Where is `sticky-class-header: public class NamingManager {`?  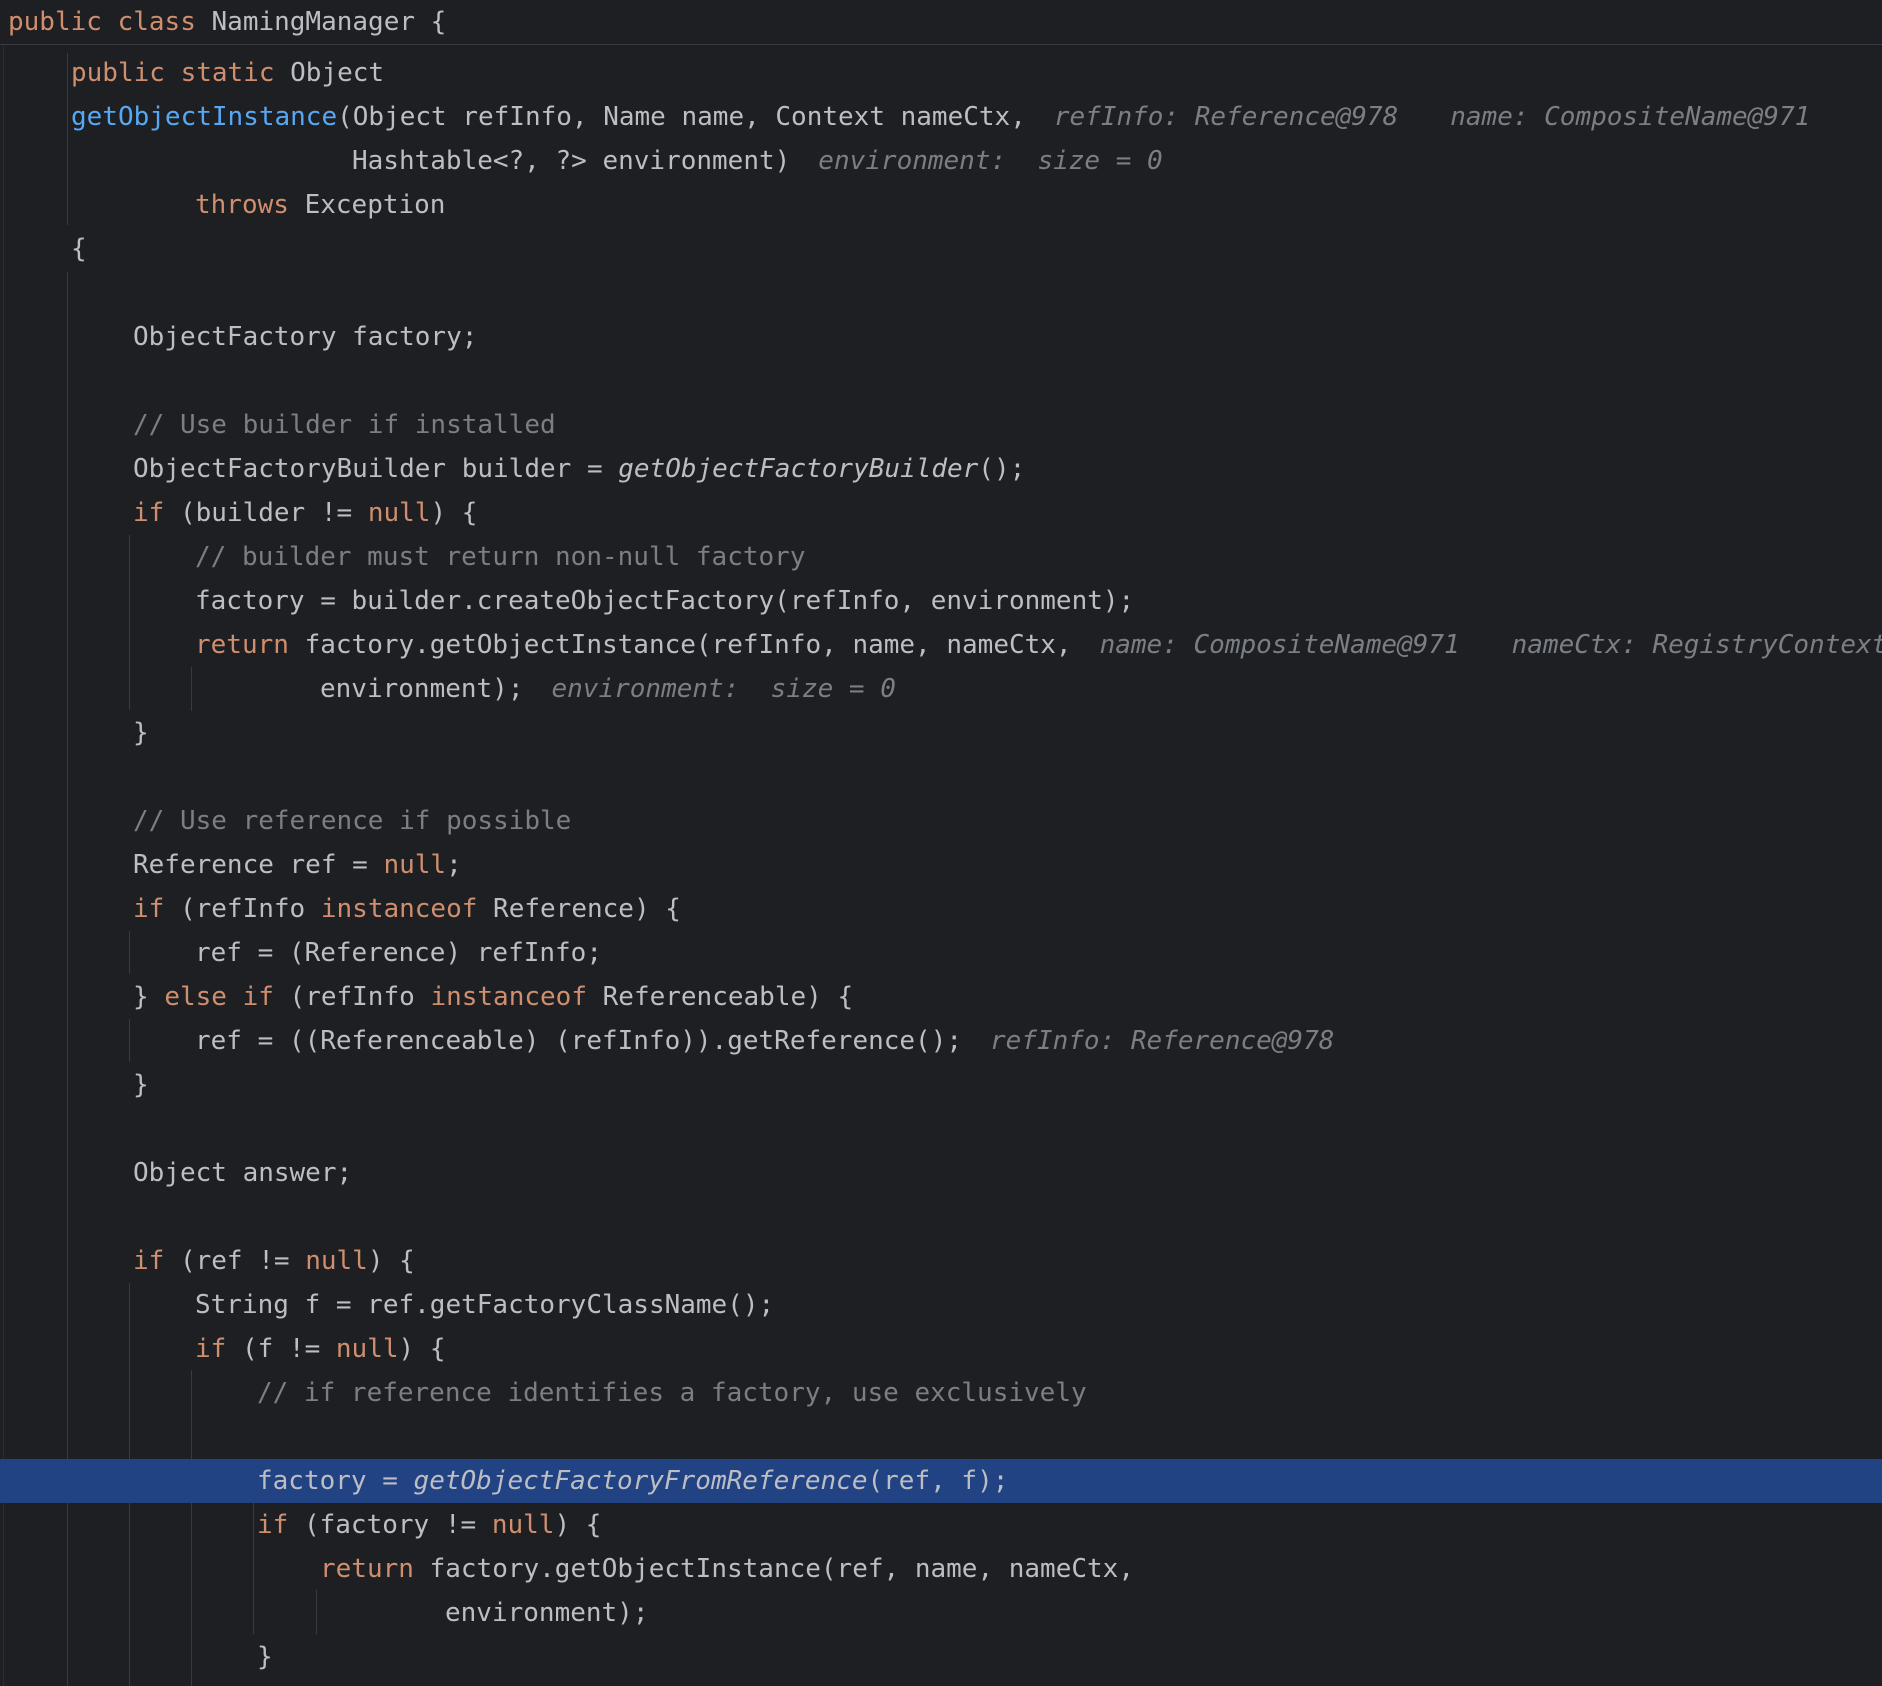 sticky-class-header: public class NamingManager { is located at coordinates (941, 22).